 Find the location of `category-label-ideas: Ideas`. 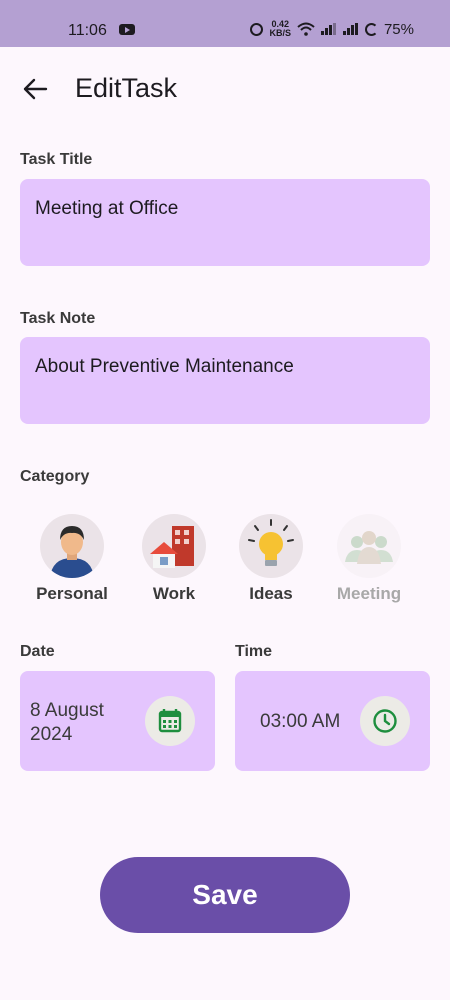

category-label-ideas: Ideas is located at coordinates (271, 593).